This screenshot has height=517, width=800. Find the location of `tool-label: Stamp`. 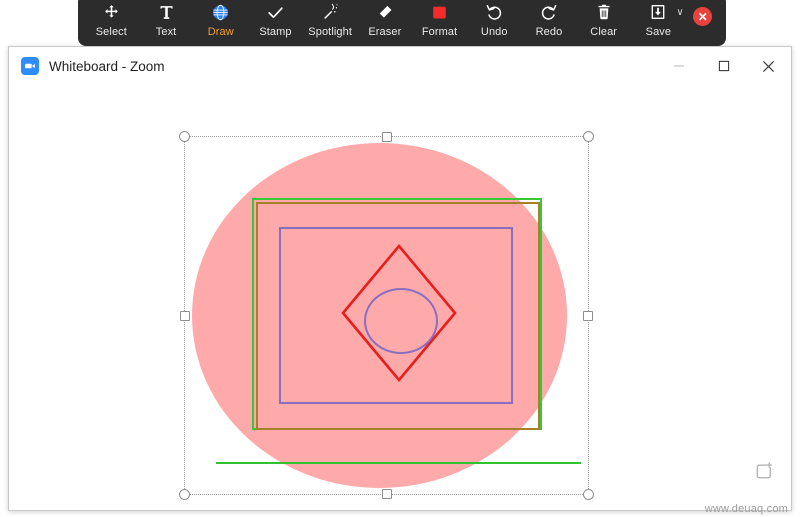

tool-label: Stamp is located at coordinates (275, 32).